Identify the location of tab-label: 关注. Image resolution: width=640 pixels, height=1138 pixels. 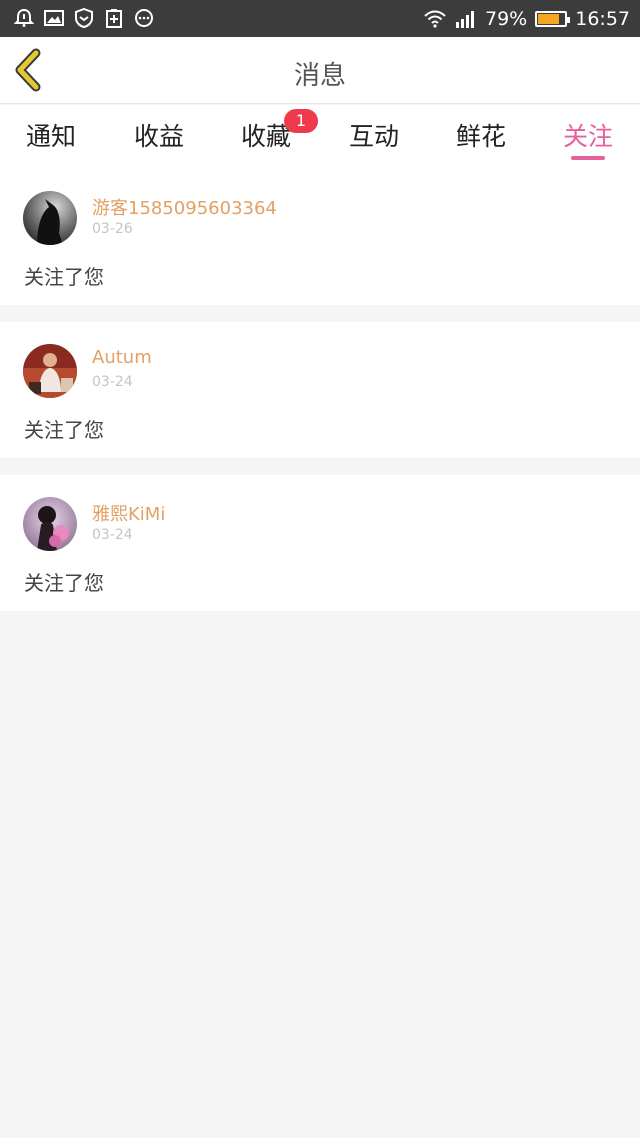
(587, 136).